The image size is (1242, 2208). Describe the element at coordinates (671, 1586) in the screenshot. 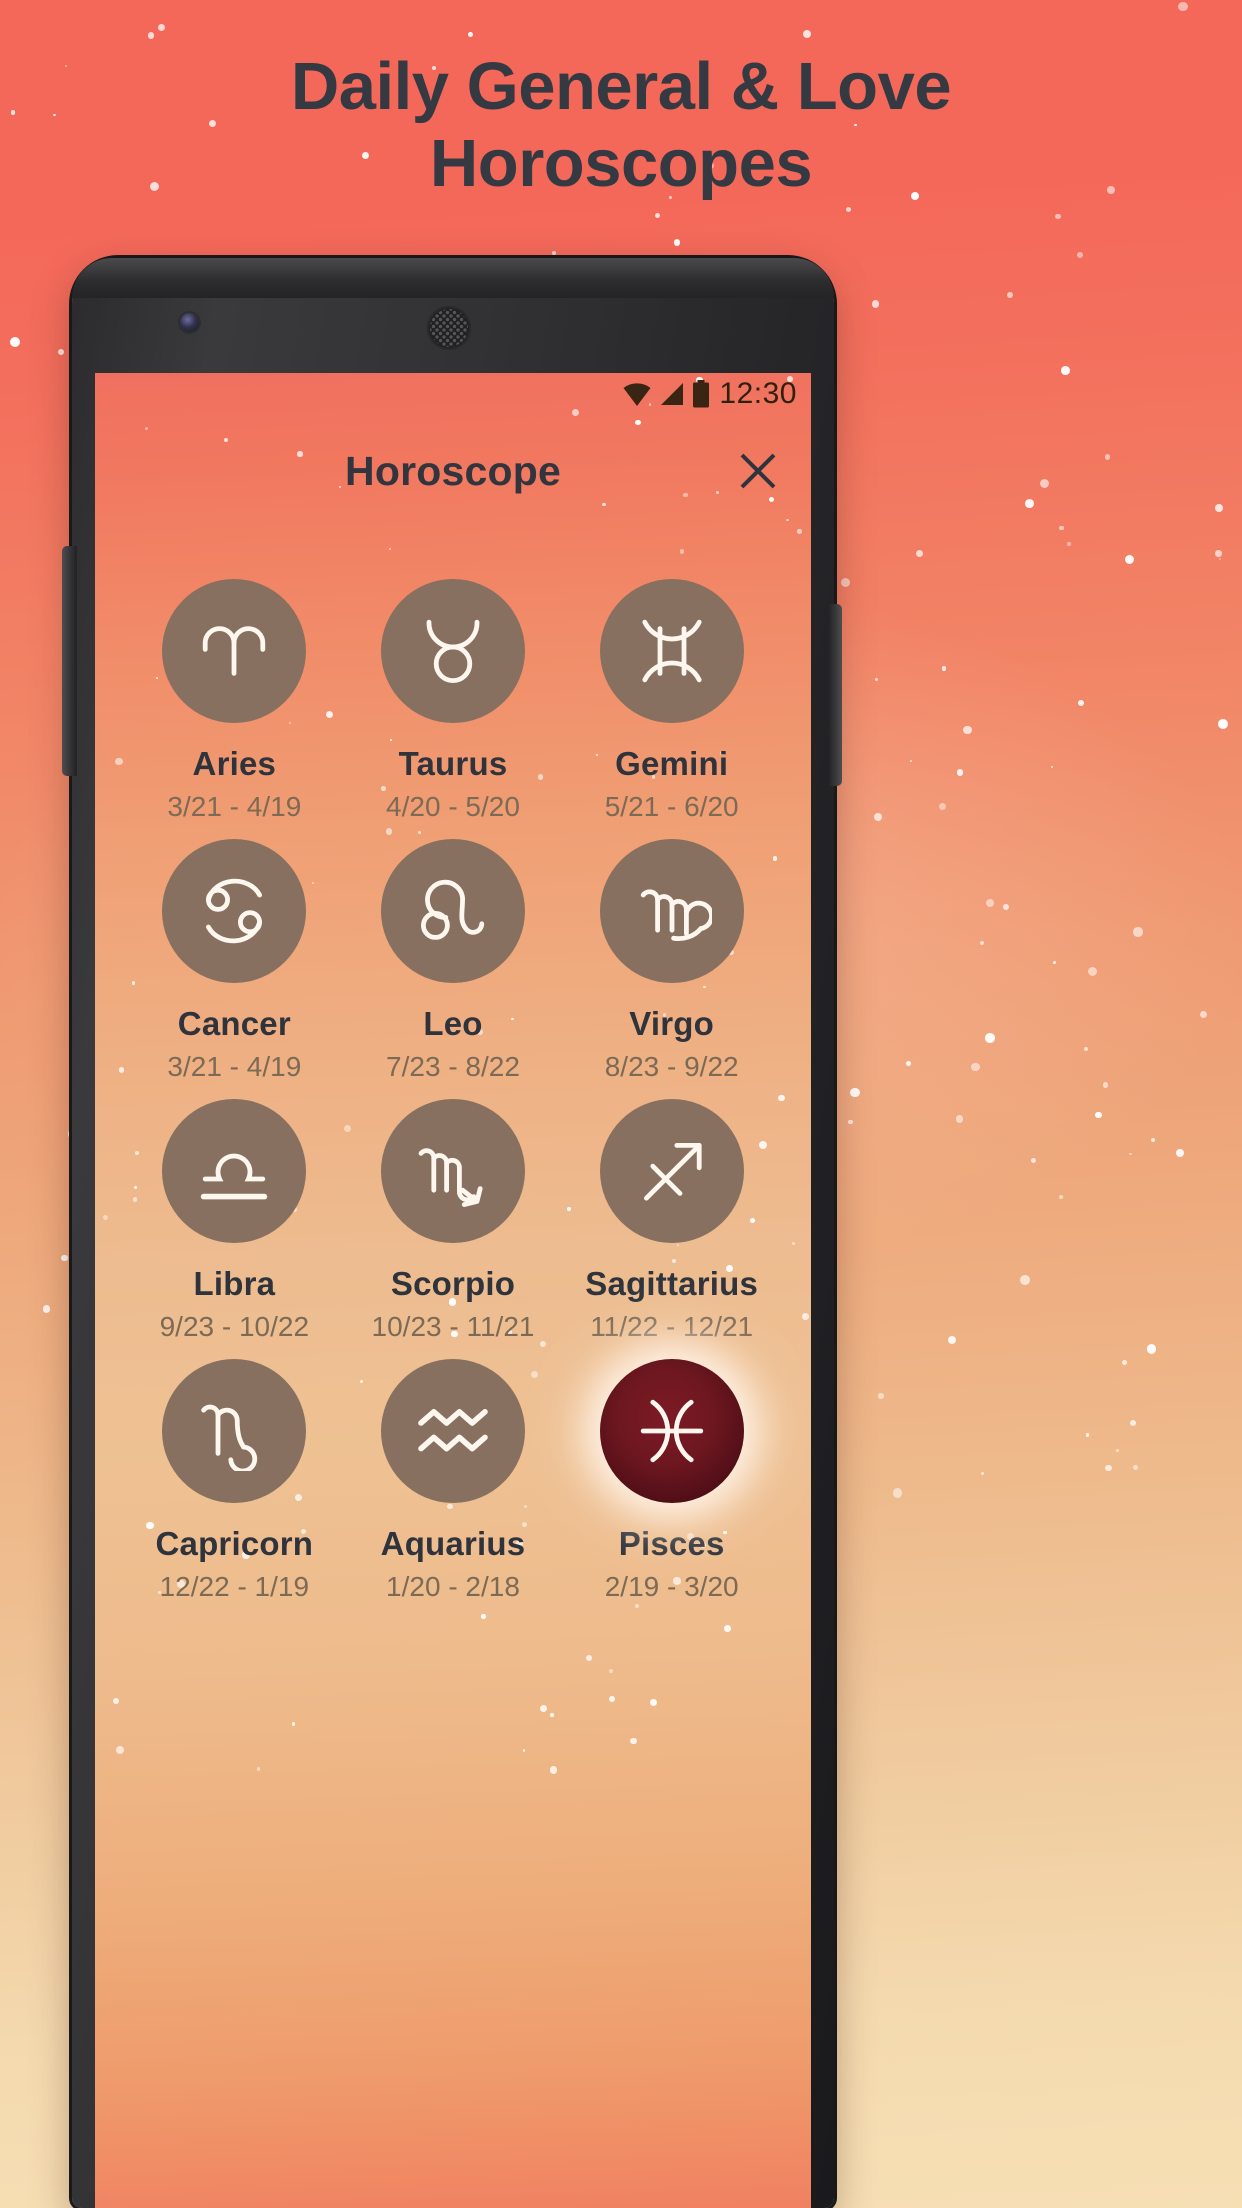

I see `zodiac-date-range: 2/19 - 3/20` at that location.